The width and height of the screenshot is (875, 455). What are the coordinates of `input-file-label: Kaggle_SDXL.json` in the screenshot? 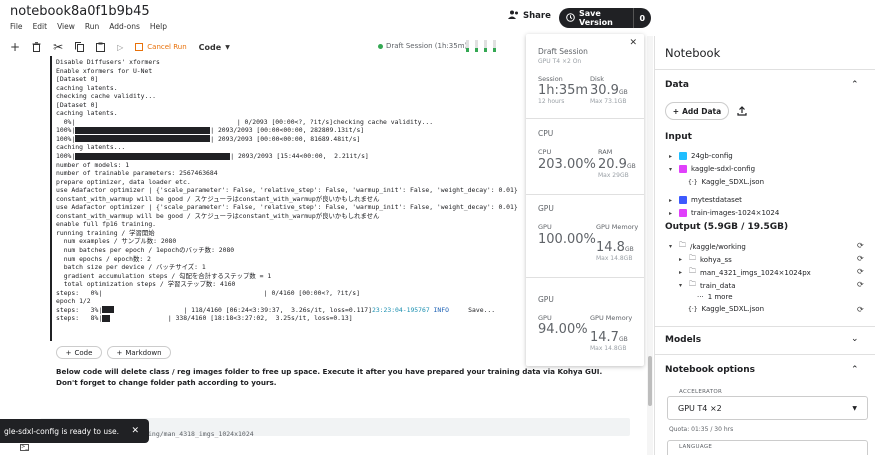 It's located at (733, 182).